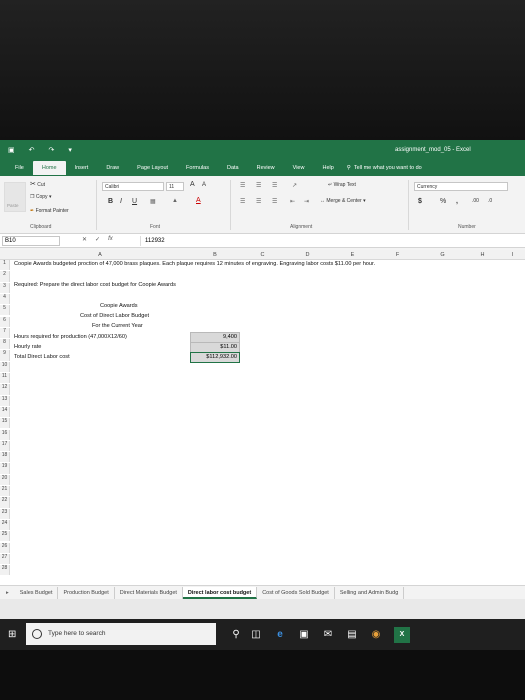  I want to click on taskbar-search-box: Type here to search, so click(121, 634).